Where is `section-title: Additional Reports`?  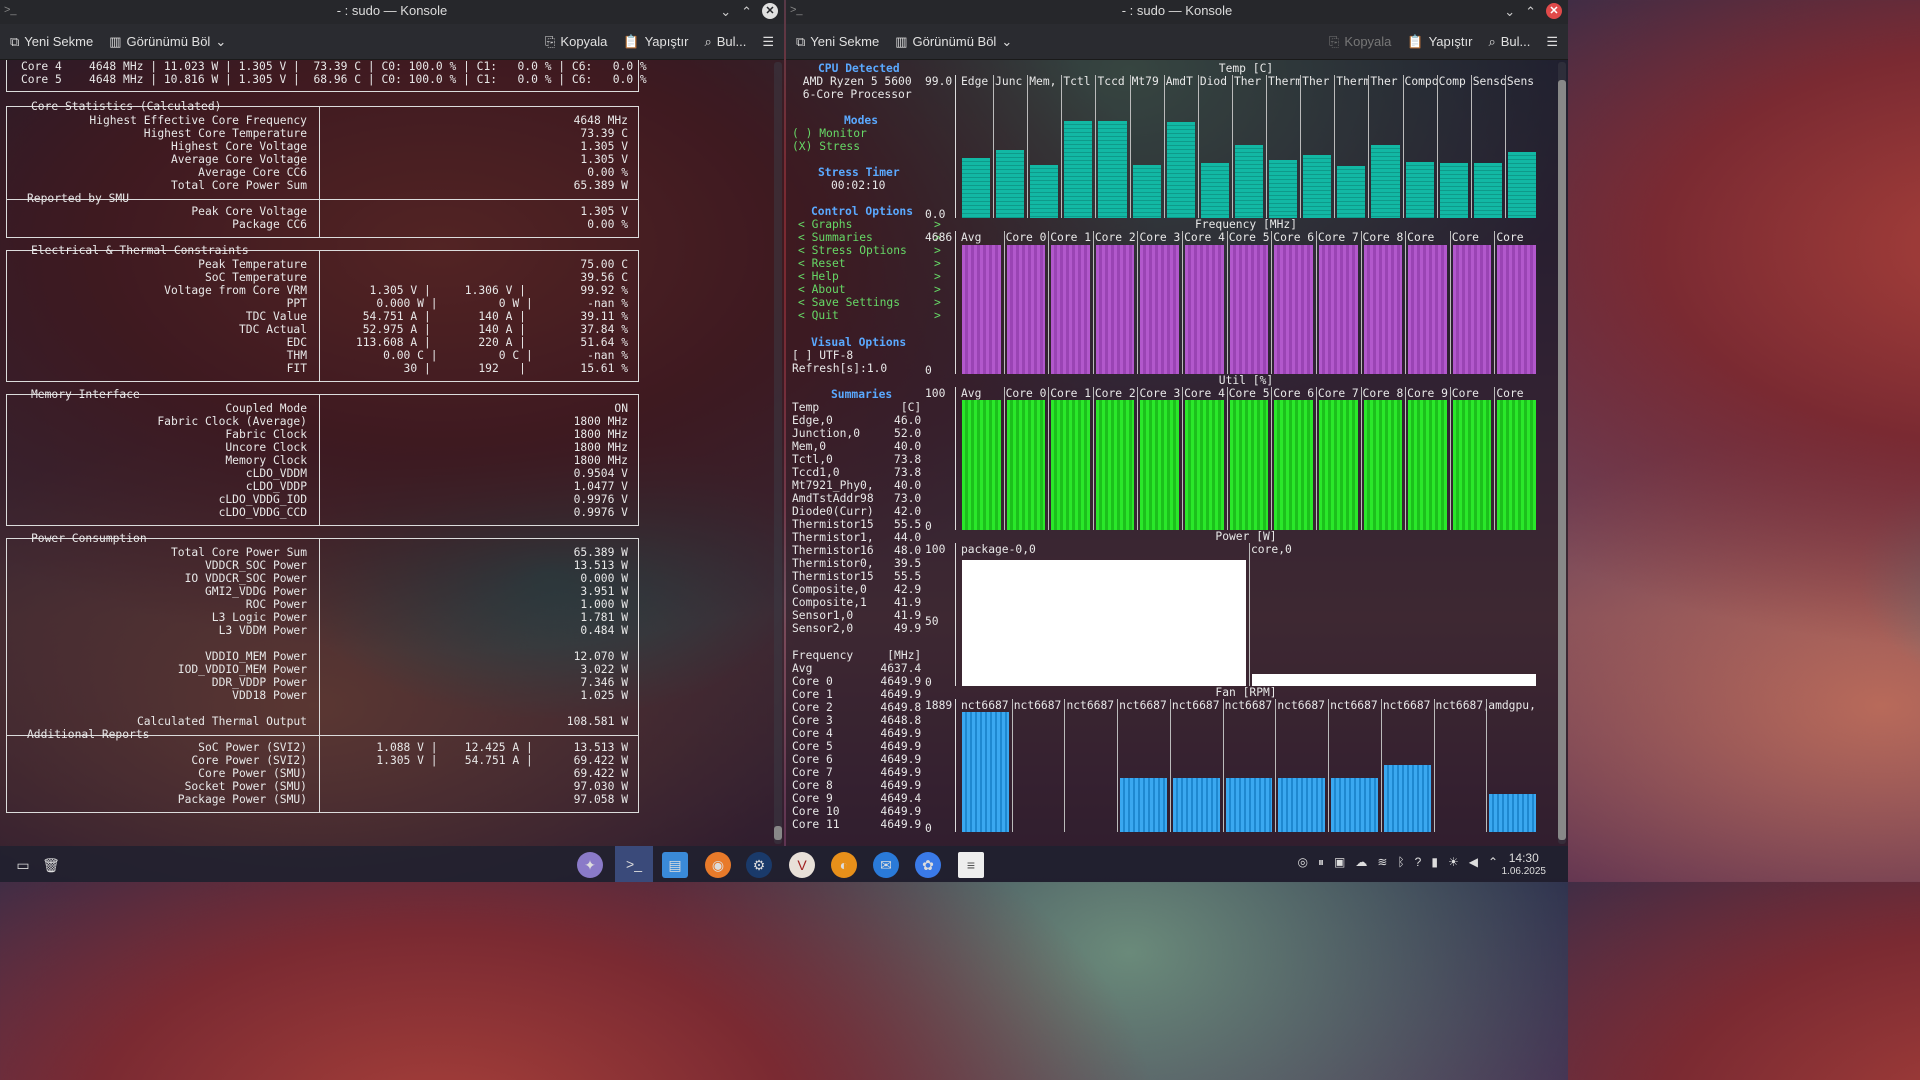
section-title: Additional Reports is located at coordinates (88, 734).